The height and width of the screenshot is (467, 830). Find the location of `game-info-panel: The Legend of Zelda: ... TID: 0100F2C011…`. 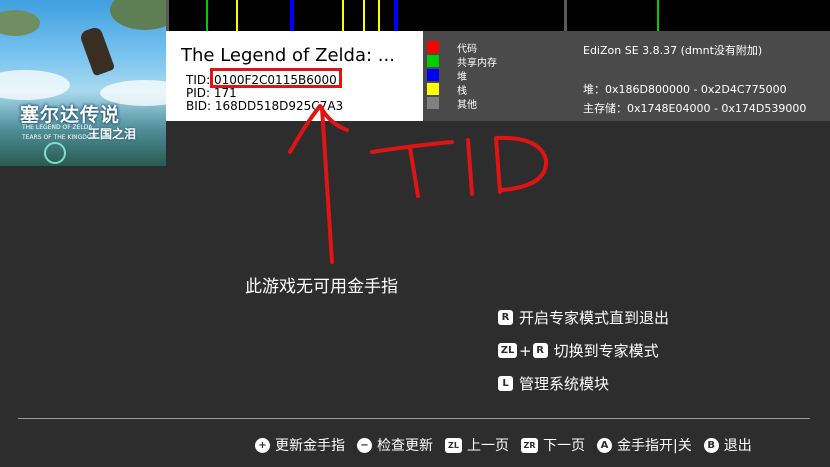

game-info-panel: The Legend of Zelda: ... TID: 0100F2C011… is located at coordinates (294, 76).